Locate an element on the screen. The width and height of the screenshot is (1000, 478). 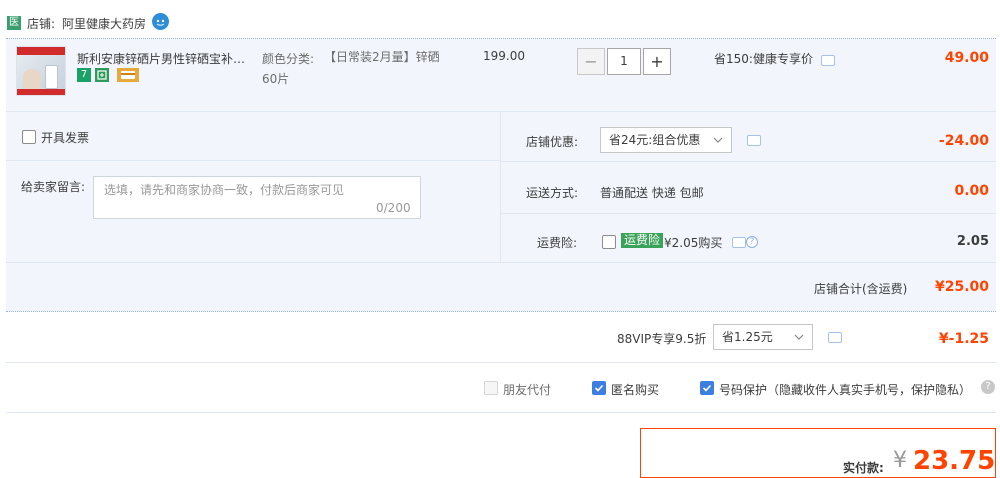
product-thumbnail is located at coordinates (41, 71).